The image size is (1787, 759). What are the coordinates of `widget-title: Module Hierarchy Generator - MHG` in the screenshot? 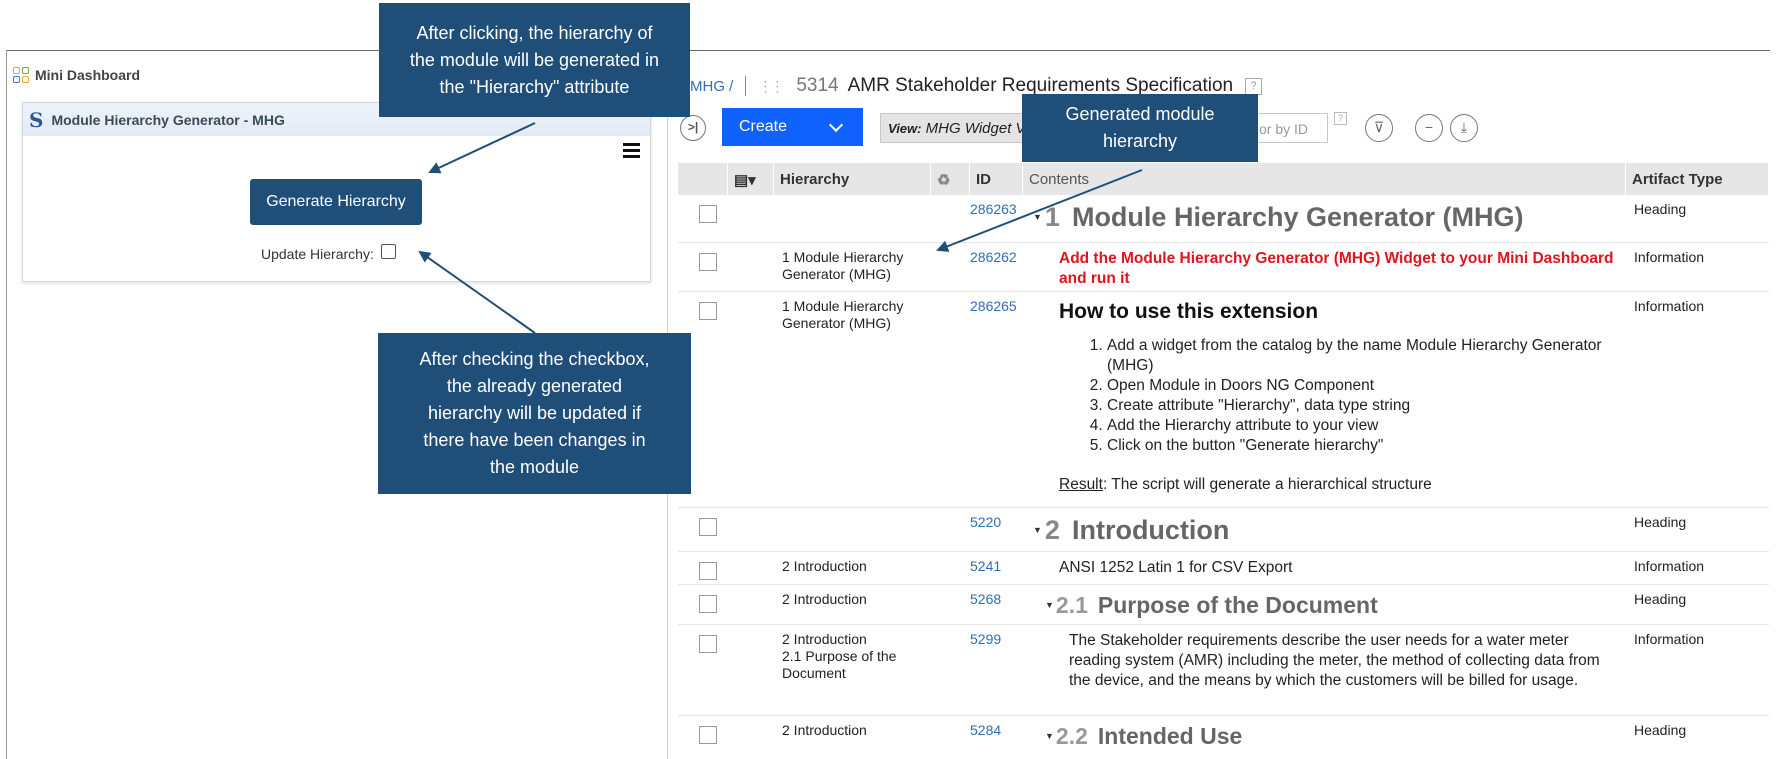 It's located at (168, 119).